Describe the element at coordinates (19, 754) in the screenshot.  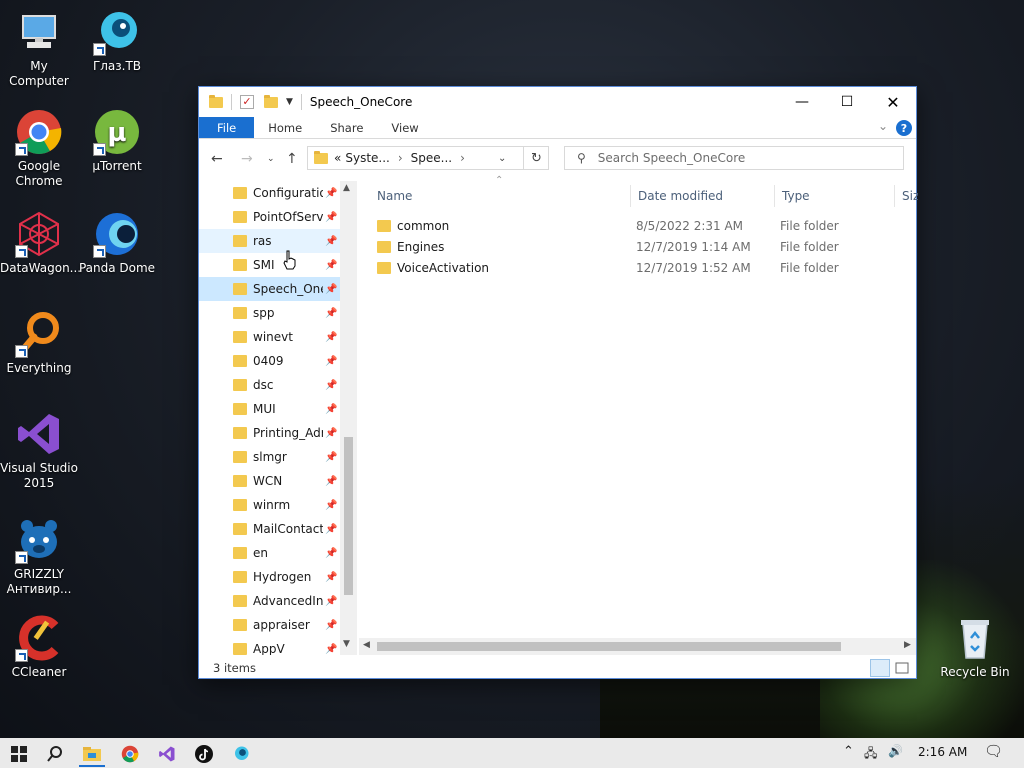
I see `start-button` at that location.